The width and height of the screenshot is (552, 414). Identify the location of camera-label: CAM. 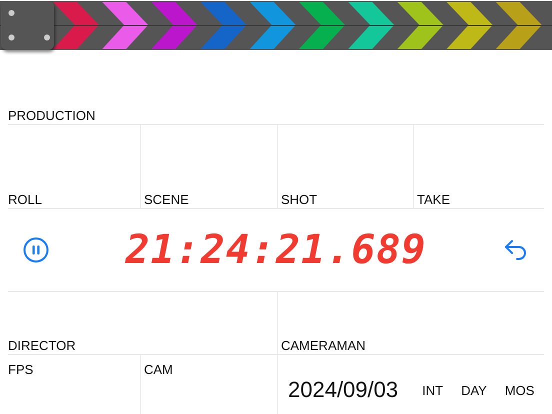
(158, 369).